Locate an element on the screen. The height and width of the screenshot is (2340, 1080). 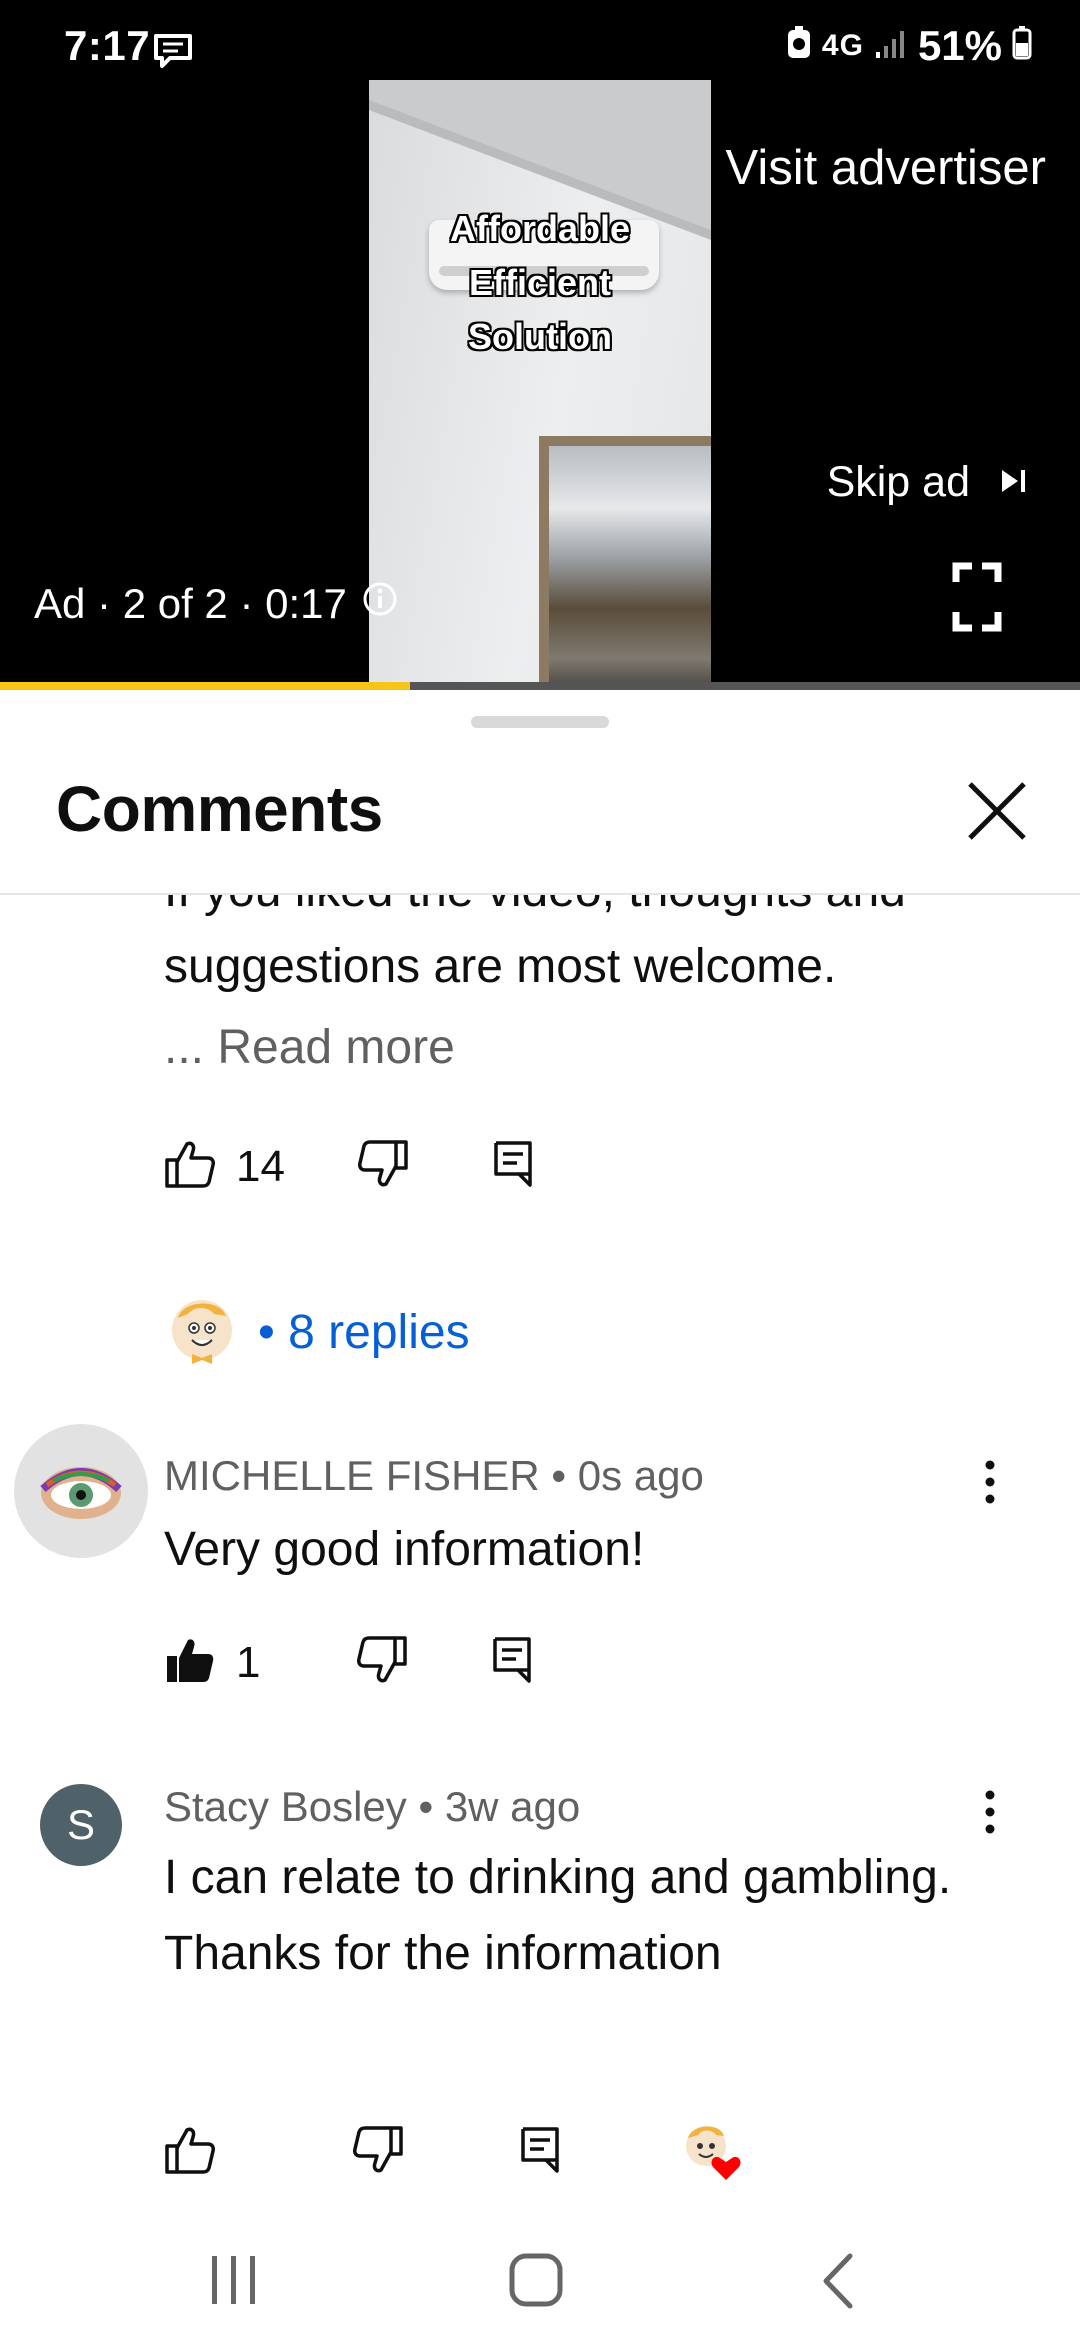
battery-icon is located at coordinates (1022, 46).